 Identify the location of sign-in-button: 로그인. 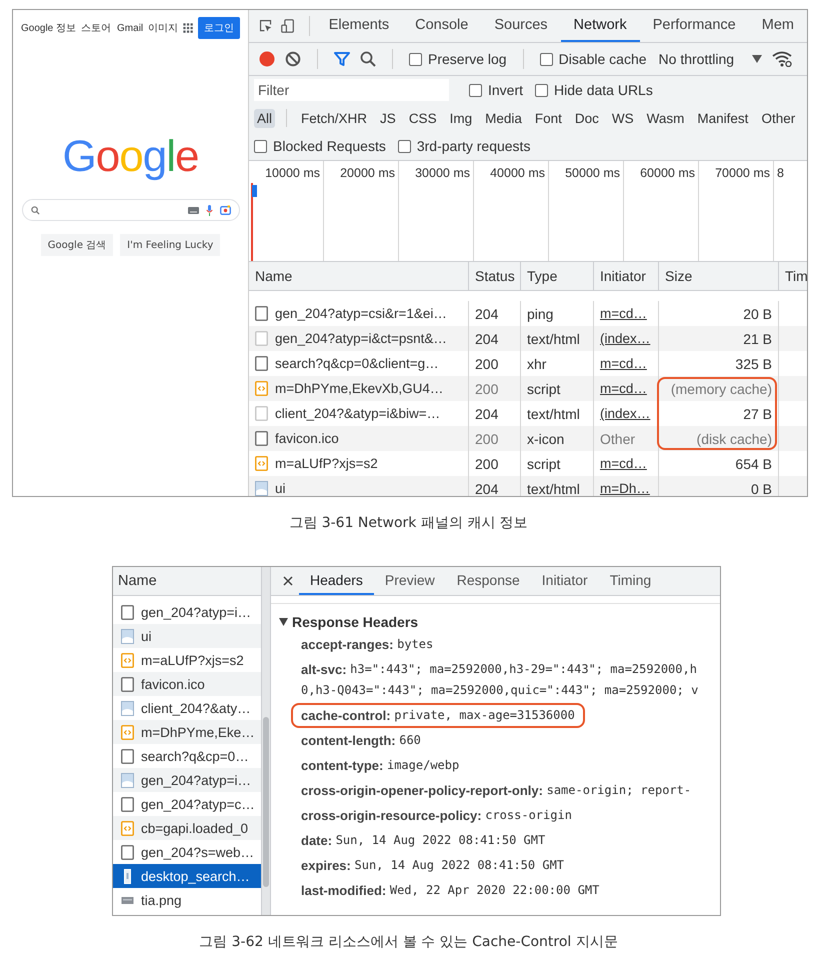
(219, 28).